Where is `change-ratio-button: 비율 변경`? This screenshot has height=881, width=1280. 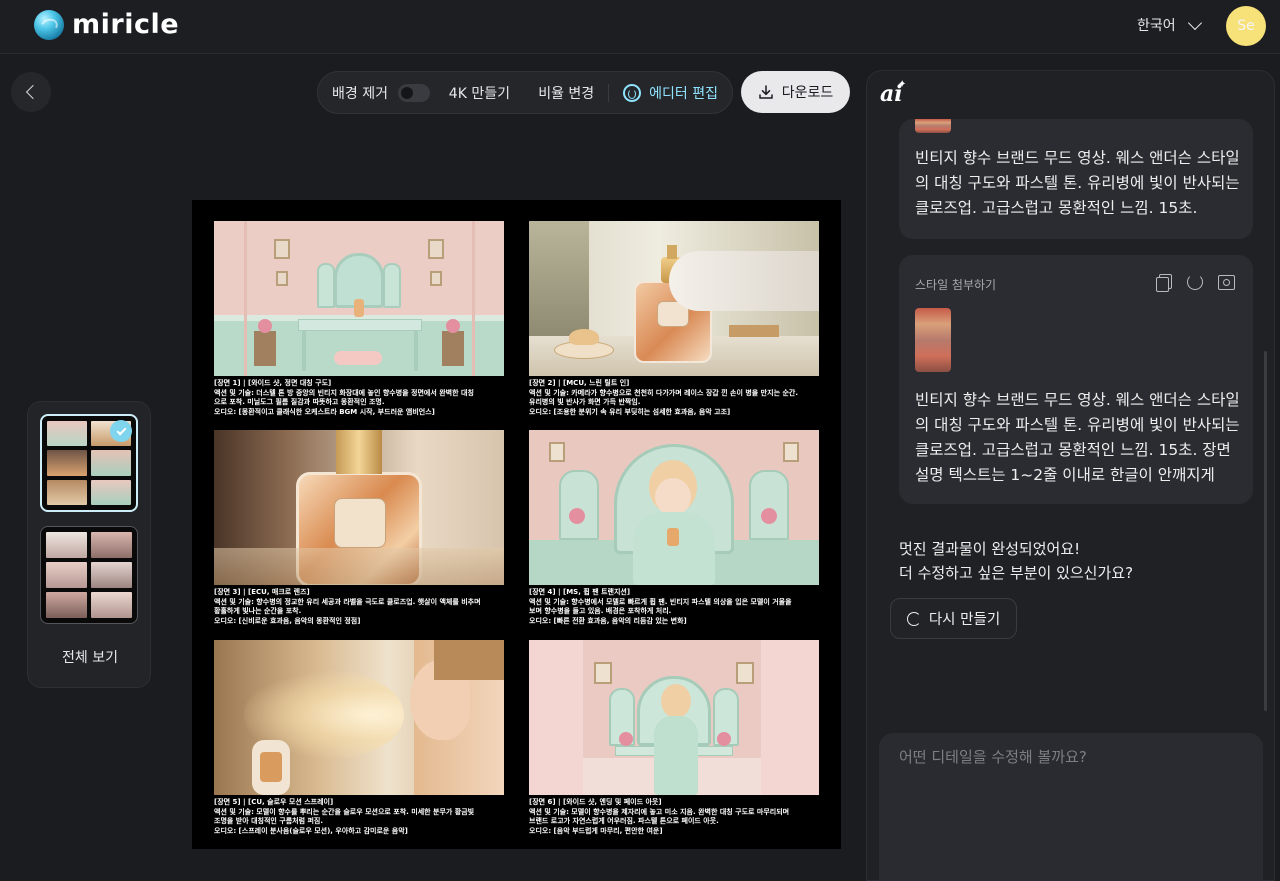
change-ratio-button: 비율 변경 is located at coordinates (566, 93).